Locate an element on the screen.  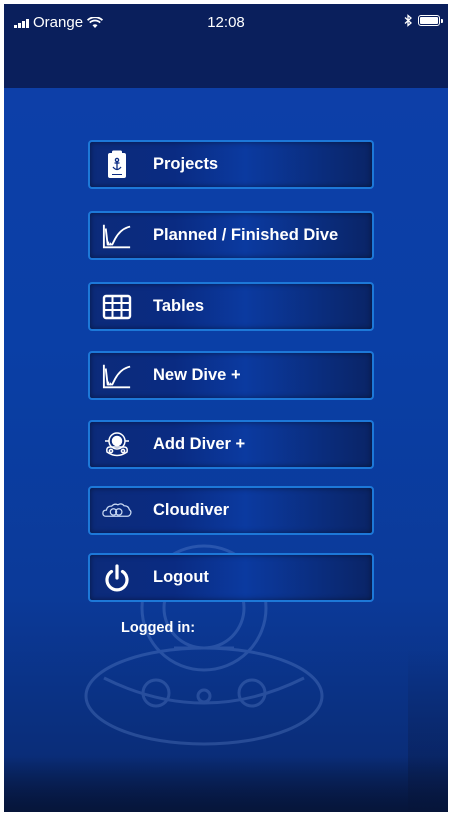
status-right-icons is located at coordinates (423, 20).